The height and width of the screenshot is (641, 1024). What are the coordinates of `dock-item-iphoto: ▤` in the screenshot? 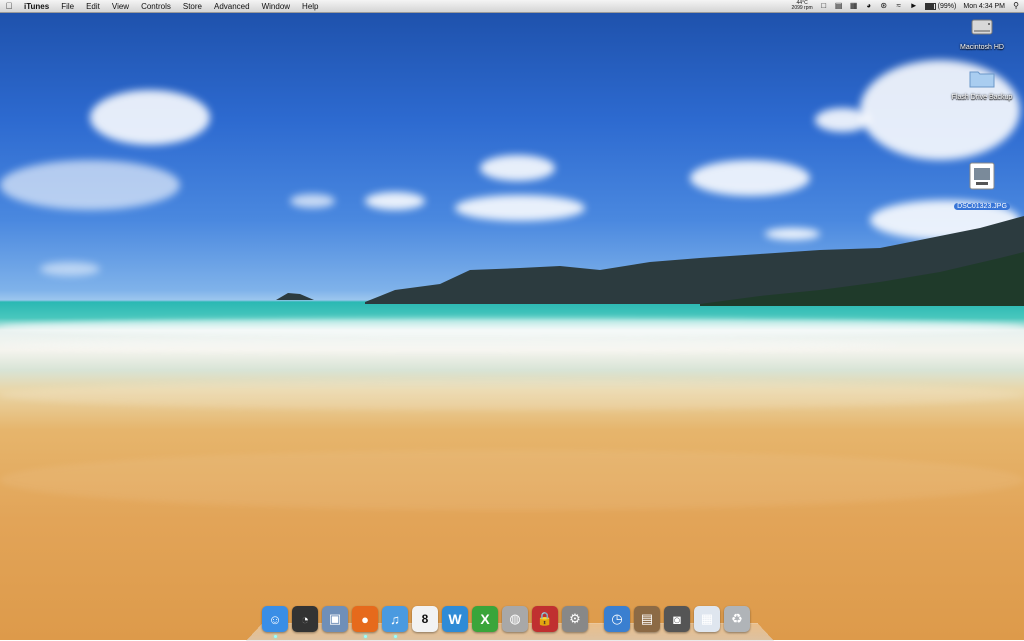 It's located at (647, 619).